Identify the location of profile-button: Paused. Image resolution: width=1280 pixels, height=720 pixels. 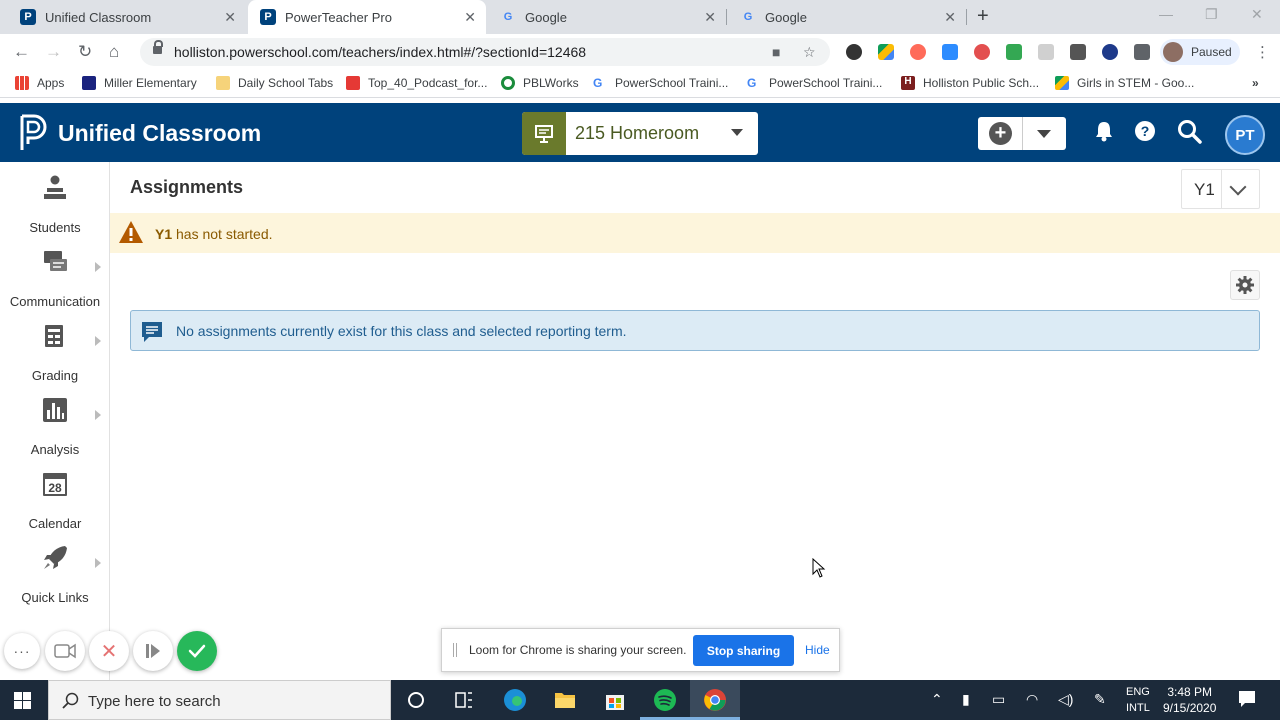
(1200, 52).